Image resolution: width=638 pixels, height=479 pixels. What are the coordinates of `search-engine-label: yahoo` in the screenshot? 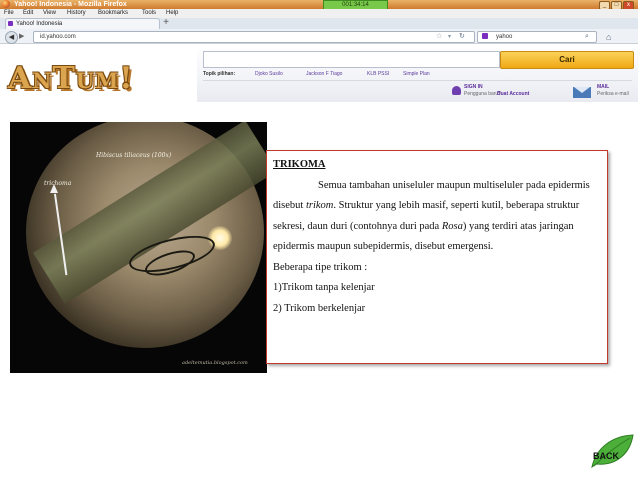 It's located at (504, 37).